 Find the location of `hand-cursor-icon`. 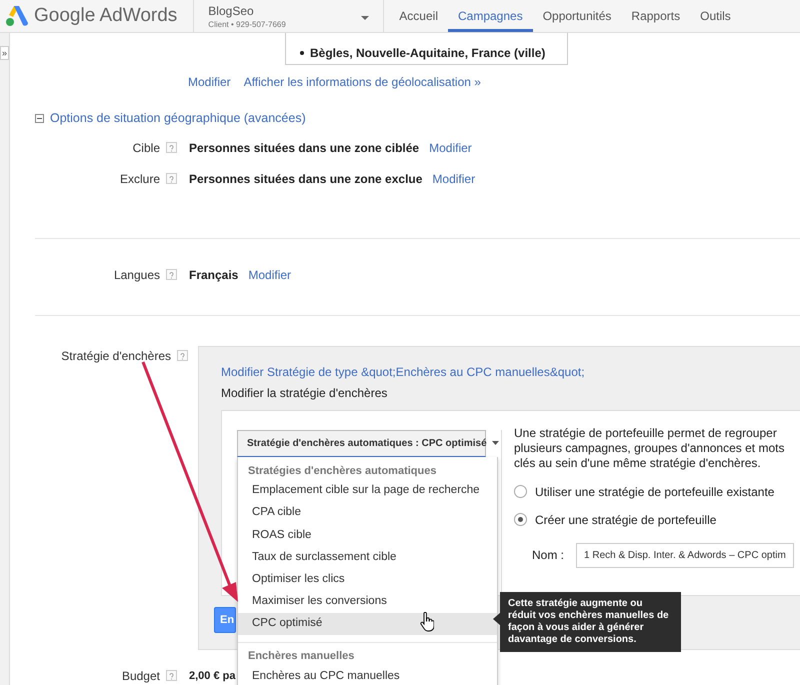

hand-cursor-icon is located at coordinates (427, 622).